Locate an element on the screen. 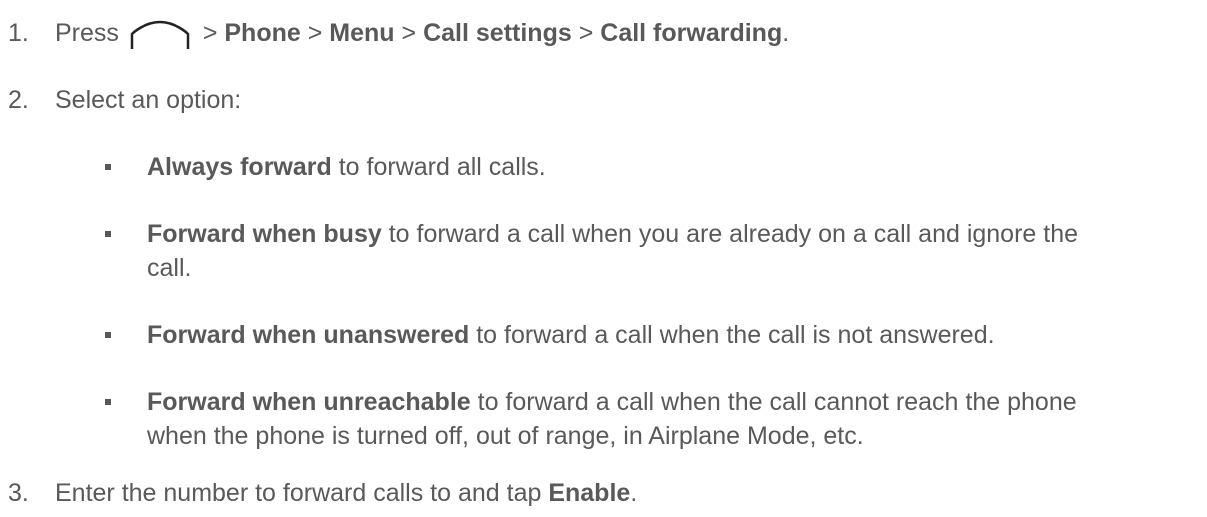 The width and height of the screenshot is (1207, 517). option-description: to forward all calls. is located at coordinates (438, 167).